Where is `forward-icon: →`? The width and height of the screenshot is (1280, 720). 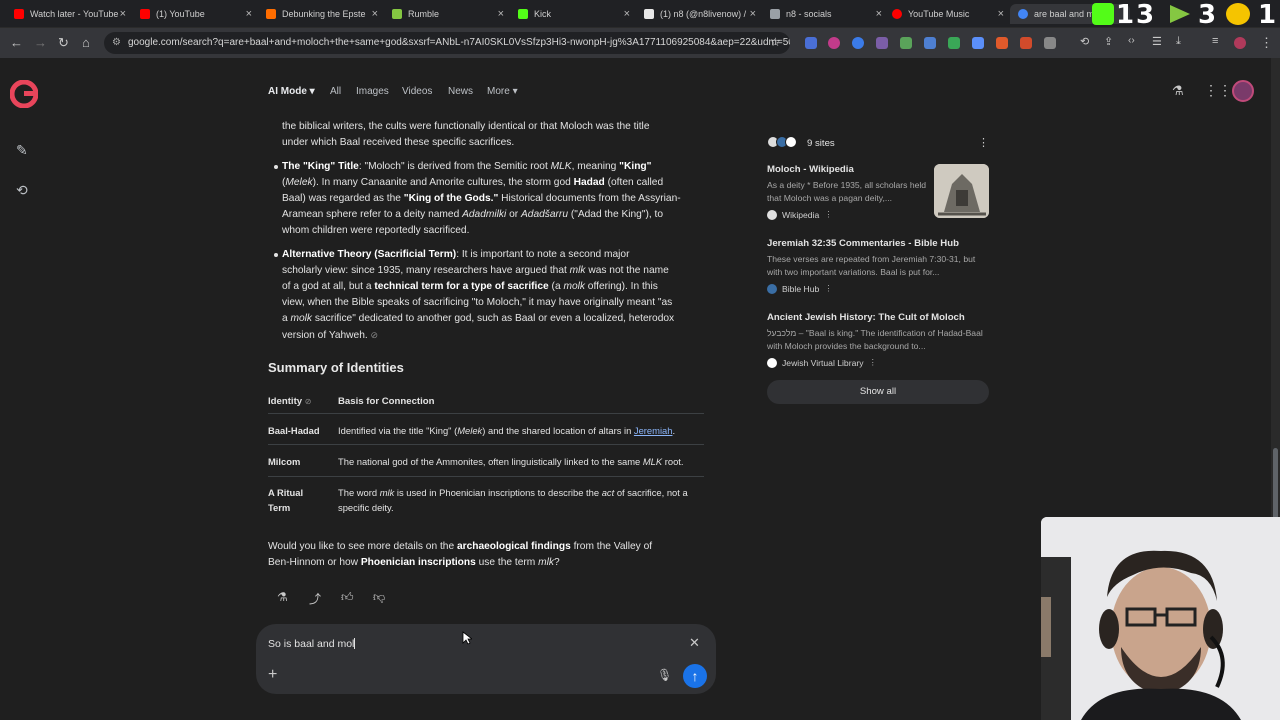 forward-icon: → is located at coordinates (40, 42).